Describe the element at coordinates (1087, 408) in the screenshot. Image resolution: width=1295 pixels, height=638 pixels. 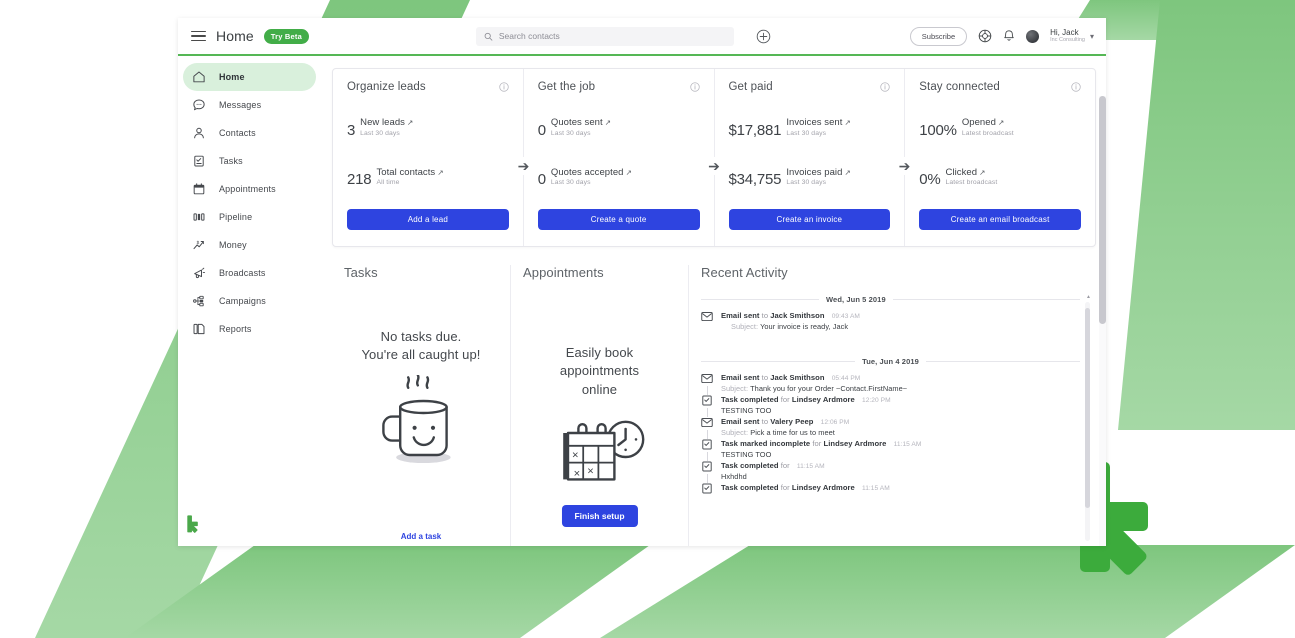
I see `activity-scrollbar-thumb` at that location.